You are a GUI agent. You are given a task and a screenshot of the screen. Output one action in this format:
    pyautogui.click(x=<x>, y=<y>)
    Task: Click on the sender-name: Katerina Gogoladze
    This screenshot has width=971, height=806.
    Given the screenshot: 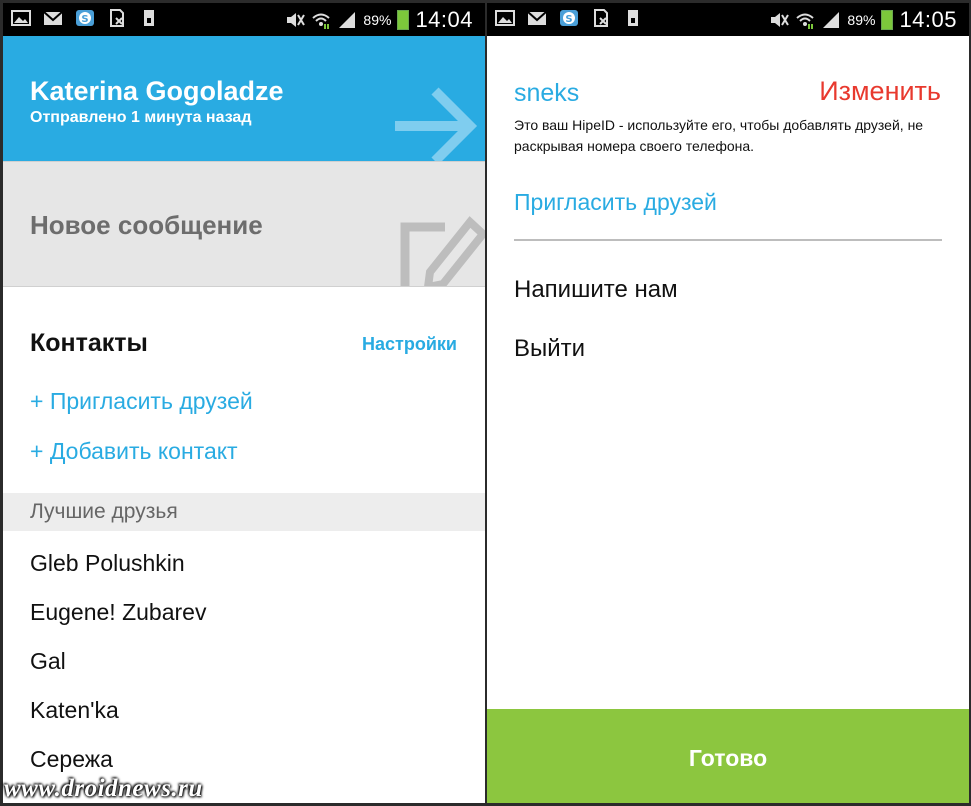 What is the action you would take?
    pyautogui.click(x=157, y=91)
    